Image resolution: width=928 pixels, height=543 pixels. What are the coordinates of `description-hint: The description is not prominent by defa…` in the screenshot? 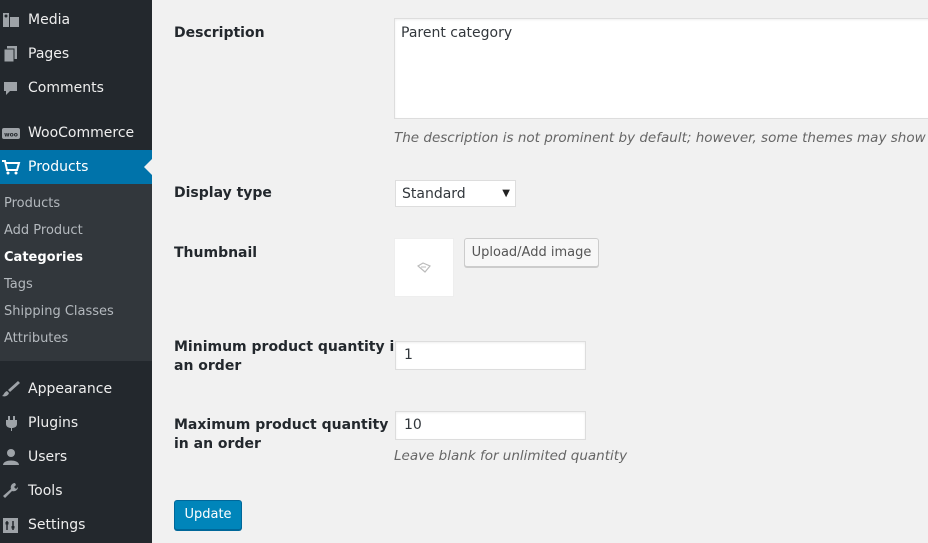 It's located at (661, 138).